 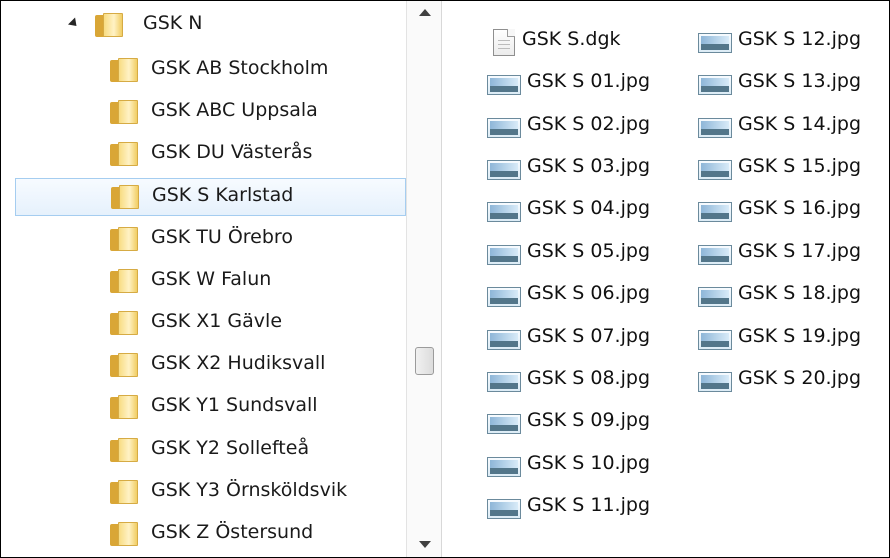 I want to click on file-name: GSK S 04.jpg, so click(x=588, y=208).